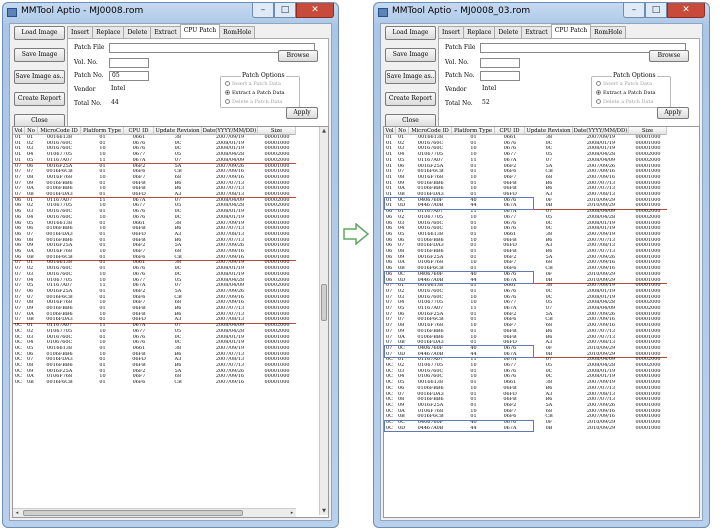  Describe the element at coordinates (129, 104) in the screenshot. I see `total-no-field: 44` at that location.